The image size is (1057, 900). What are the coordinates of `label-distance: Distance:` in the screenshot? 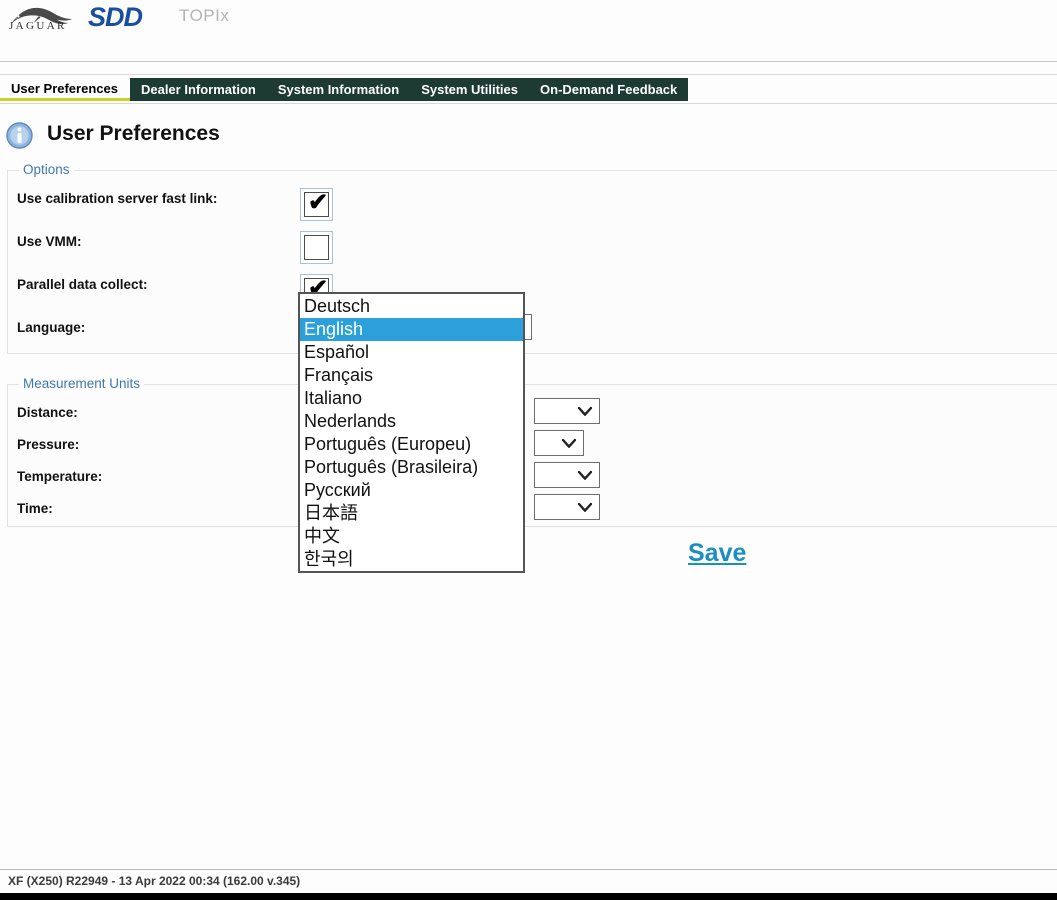 It's located at (47, 412).